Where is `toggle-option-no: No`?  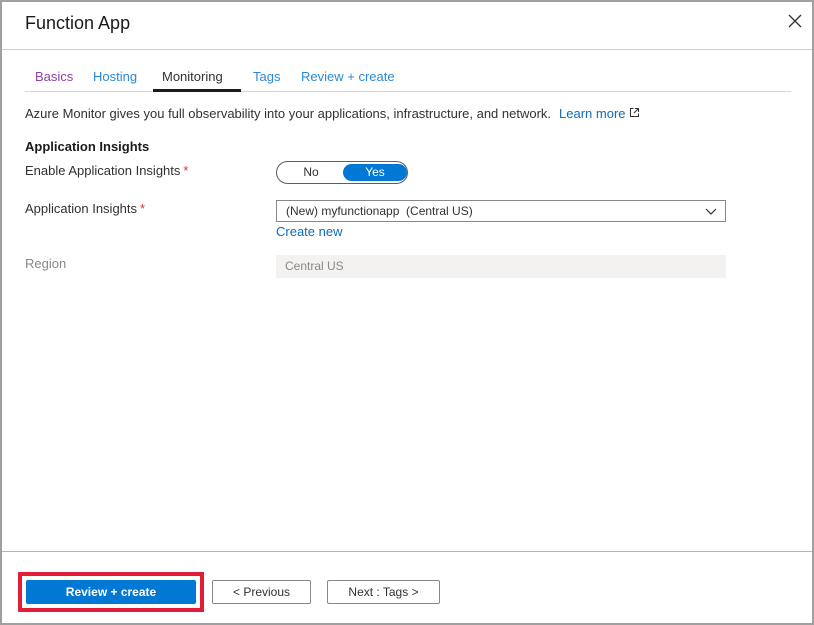
toggle-option-no: No is located at coordinates (311, 172).